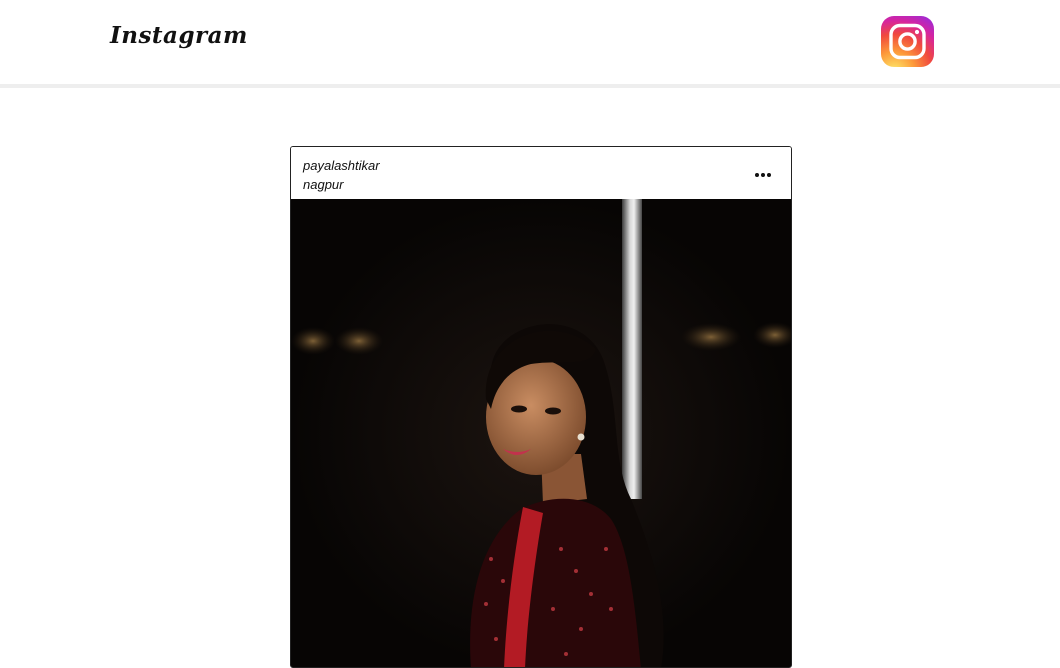  What do you see at coordinates (766, 174) in the screenshot?
I see `more-options-icon` at bounding box center [766, 174].